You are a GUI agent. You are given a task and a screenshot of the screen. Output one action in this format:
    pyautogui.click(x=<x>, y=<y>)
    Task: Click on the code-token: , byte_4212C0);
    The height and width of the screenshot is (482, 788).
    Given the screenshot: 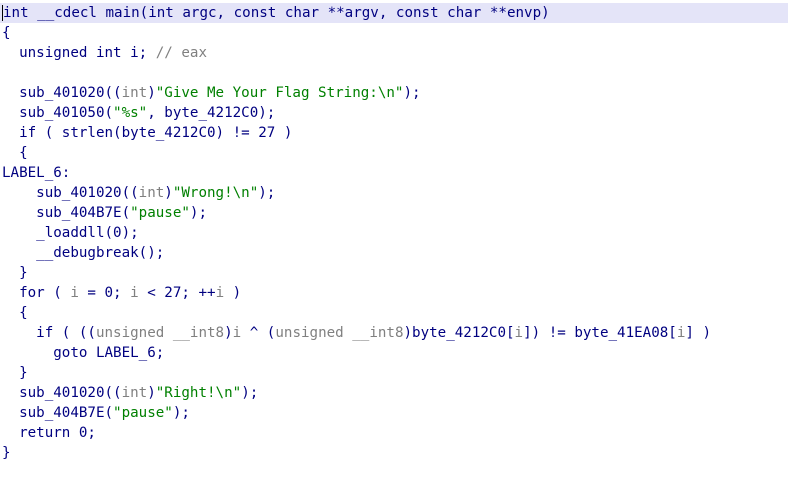 What is the action you would take?
    pyautogui.click(x=211, y=113)
    